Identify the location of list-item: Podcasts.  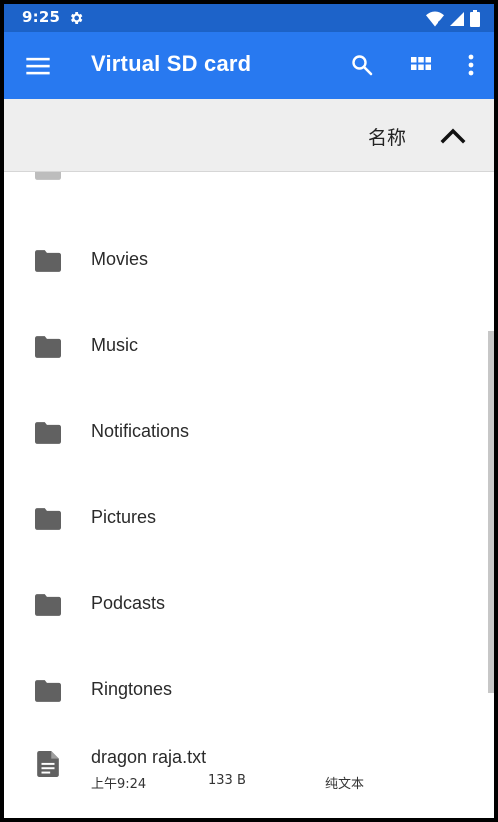
(249, 603).